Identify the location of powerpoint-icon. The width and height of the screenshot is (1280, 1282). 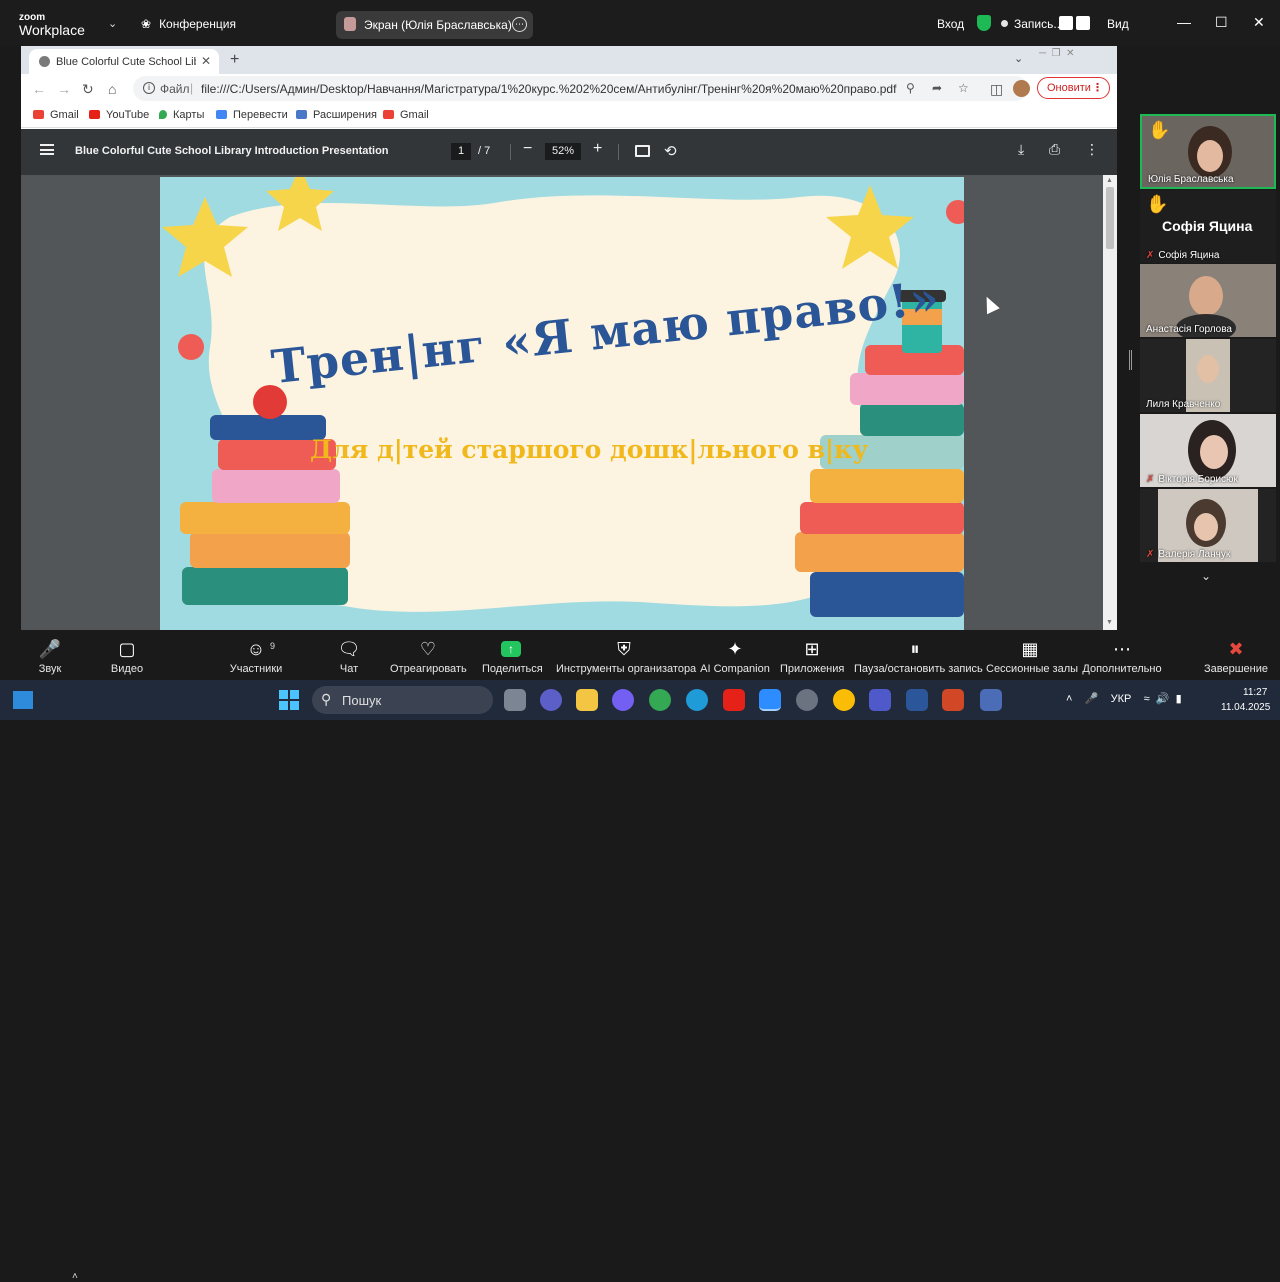
(953, 700).